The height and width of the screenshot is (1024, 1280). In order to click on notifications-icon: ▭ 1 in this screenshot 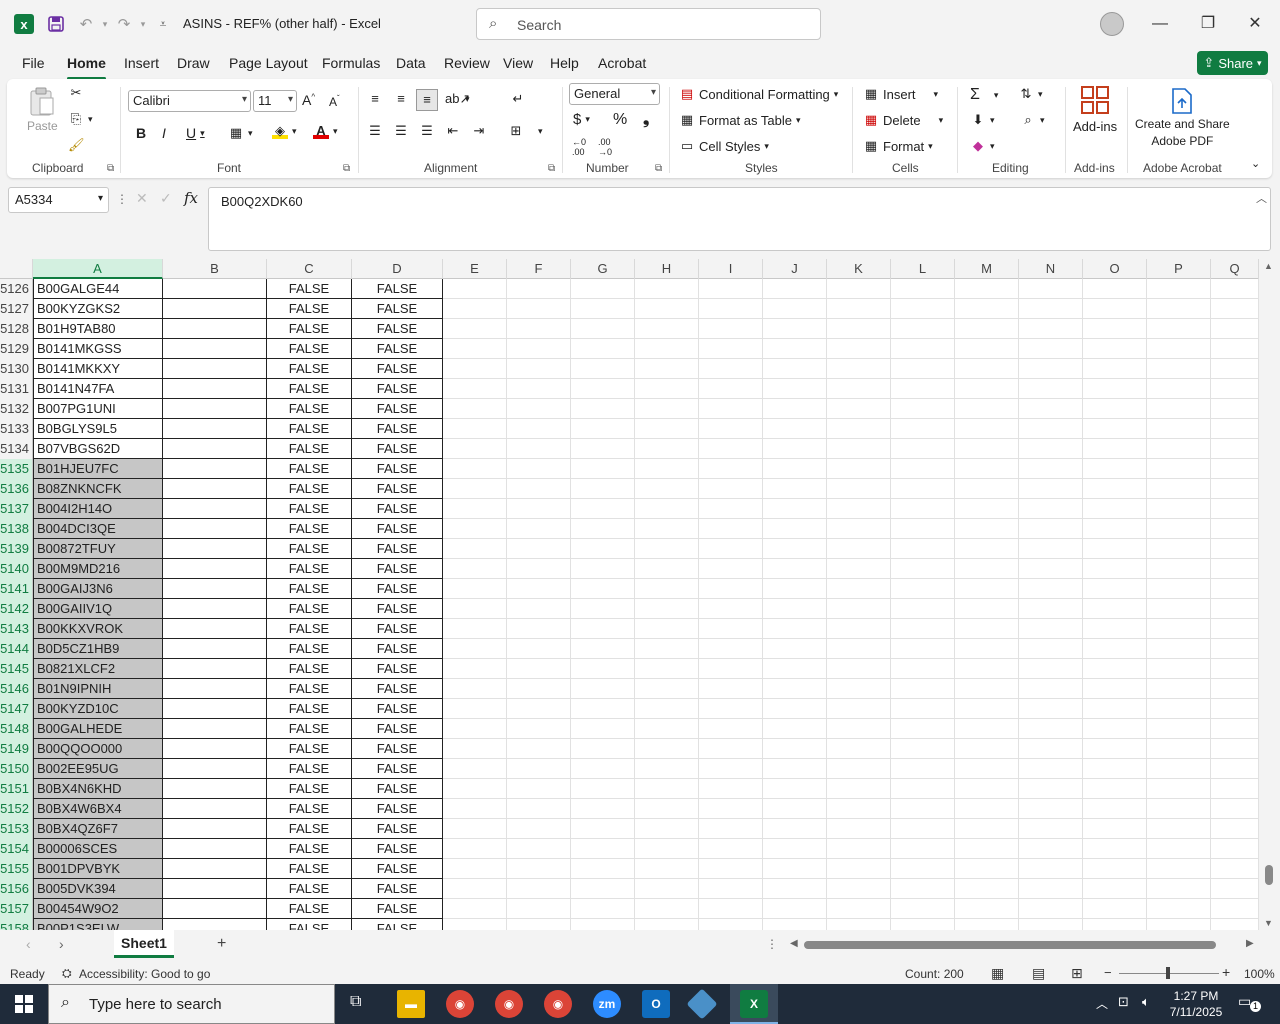, I will do `click(1249, 1003)`.